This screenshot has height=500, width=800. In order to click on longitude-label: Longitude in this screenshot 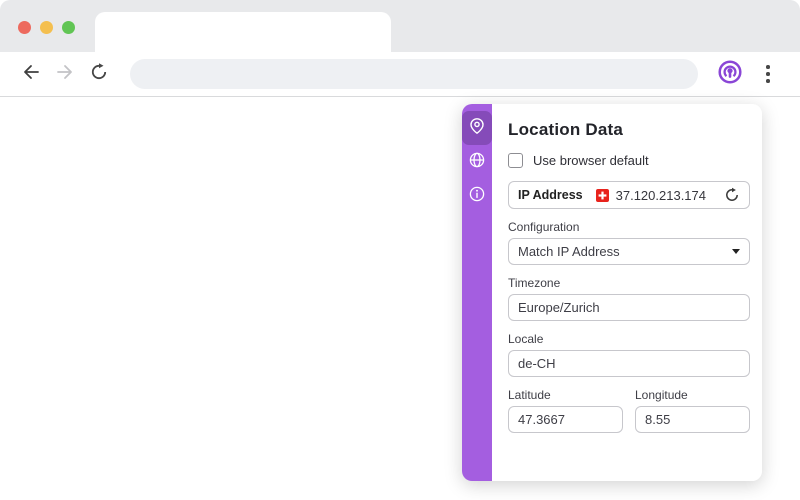, I will do `click(661, 395)`.